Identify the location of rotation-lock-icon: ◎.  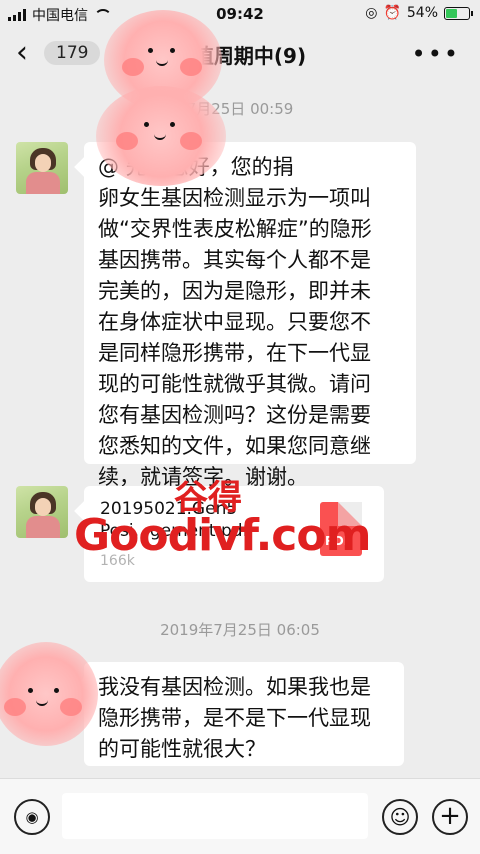
(371, 13).